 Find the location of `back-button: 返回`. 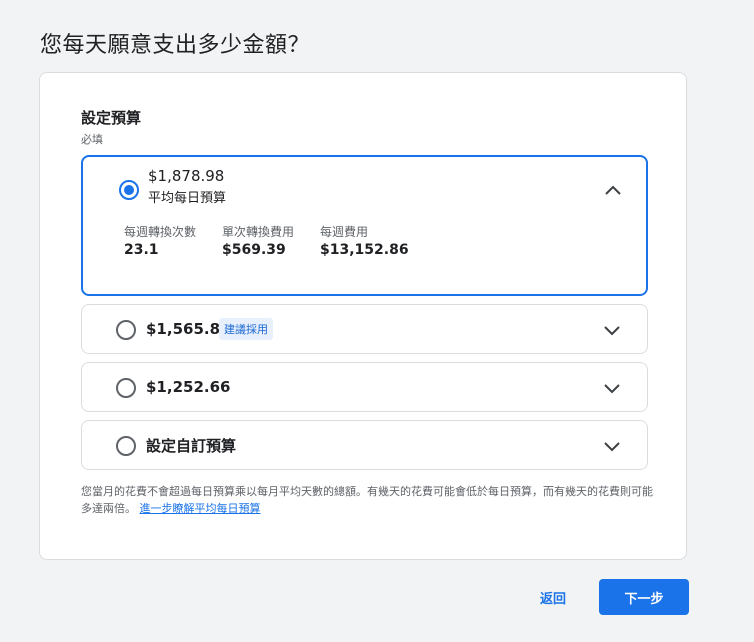

back-button: 返回 is located at coordinates (553, 597).